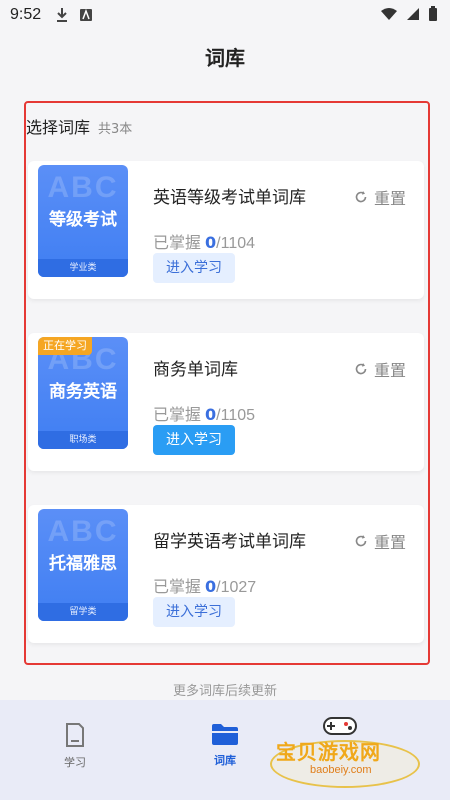  Describe the element at coordinates (62, 15) in the screenshot. I see `download-icon` at that location.